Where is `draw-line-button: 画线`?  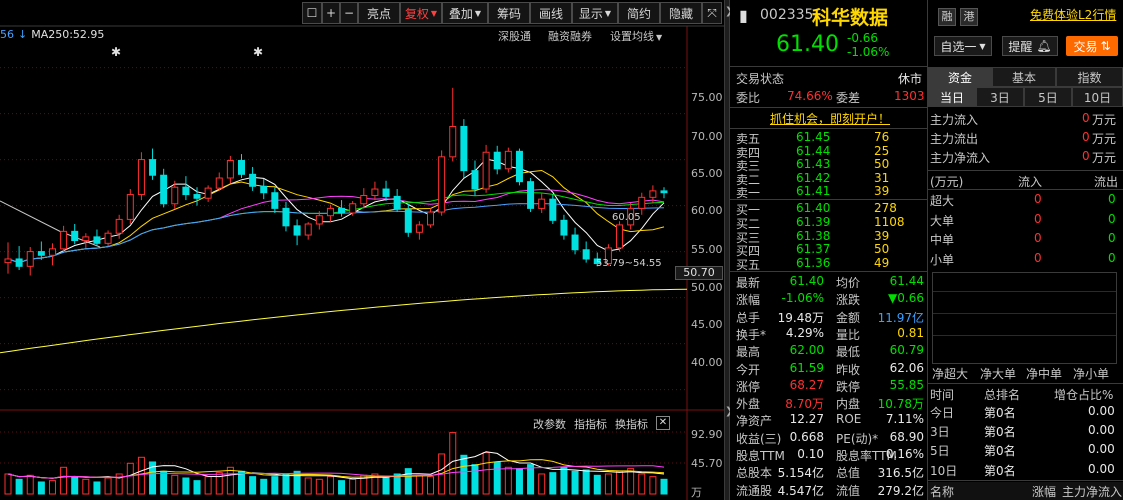 draw-line-button: 画线 is located at coordinates (551, 13).